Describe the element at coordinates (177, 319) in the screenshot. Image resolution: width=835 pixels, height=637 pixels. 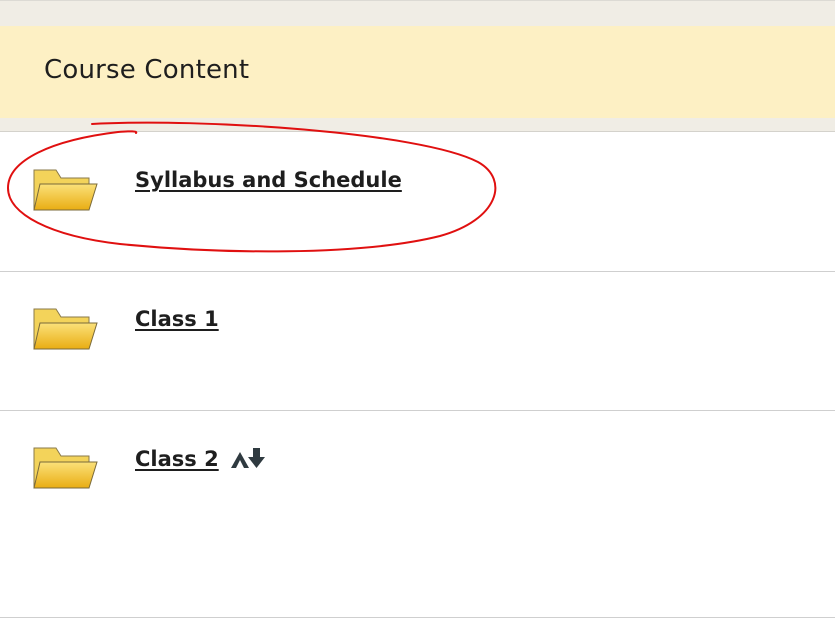
I see `class-1-link: Class 1` at that location.